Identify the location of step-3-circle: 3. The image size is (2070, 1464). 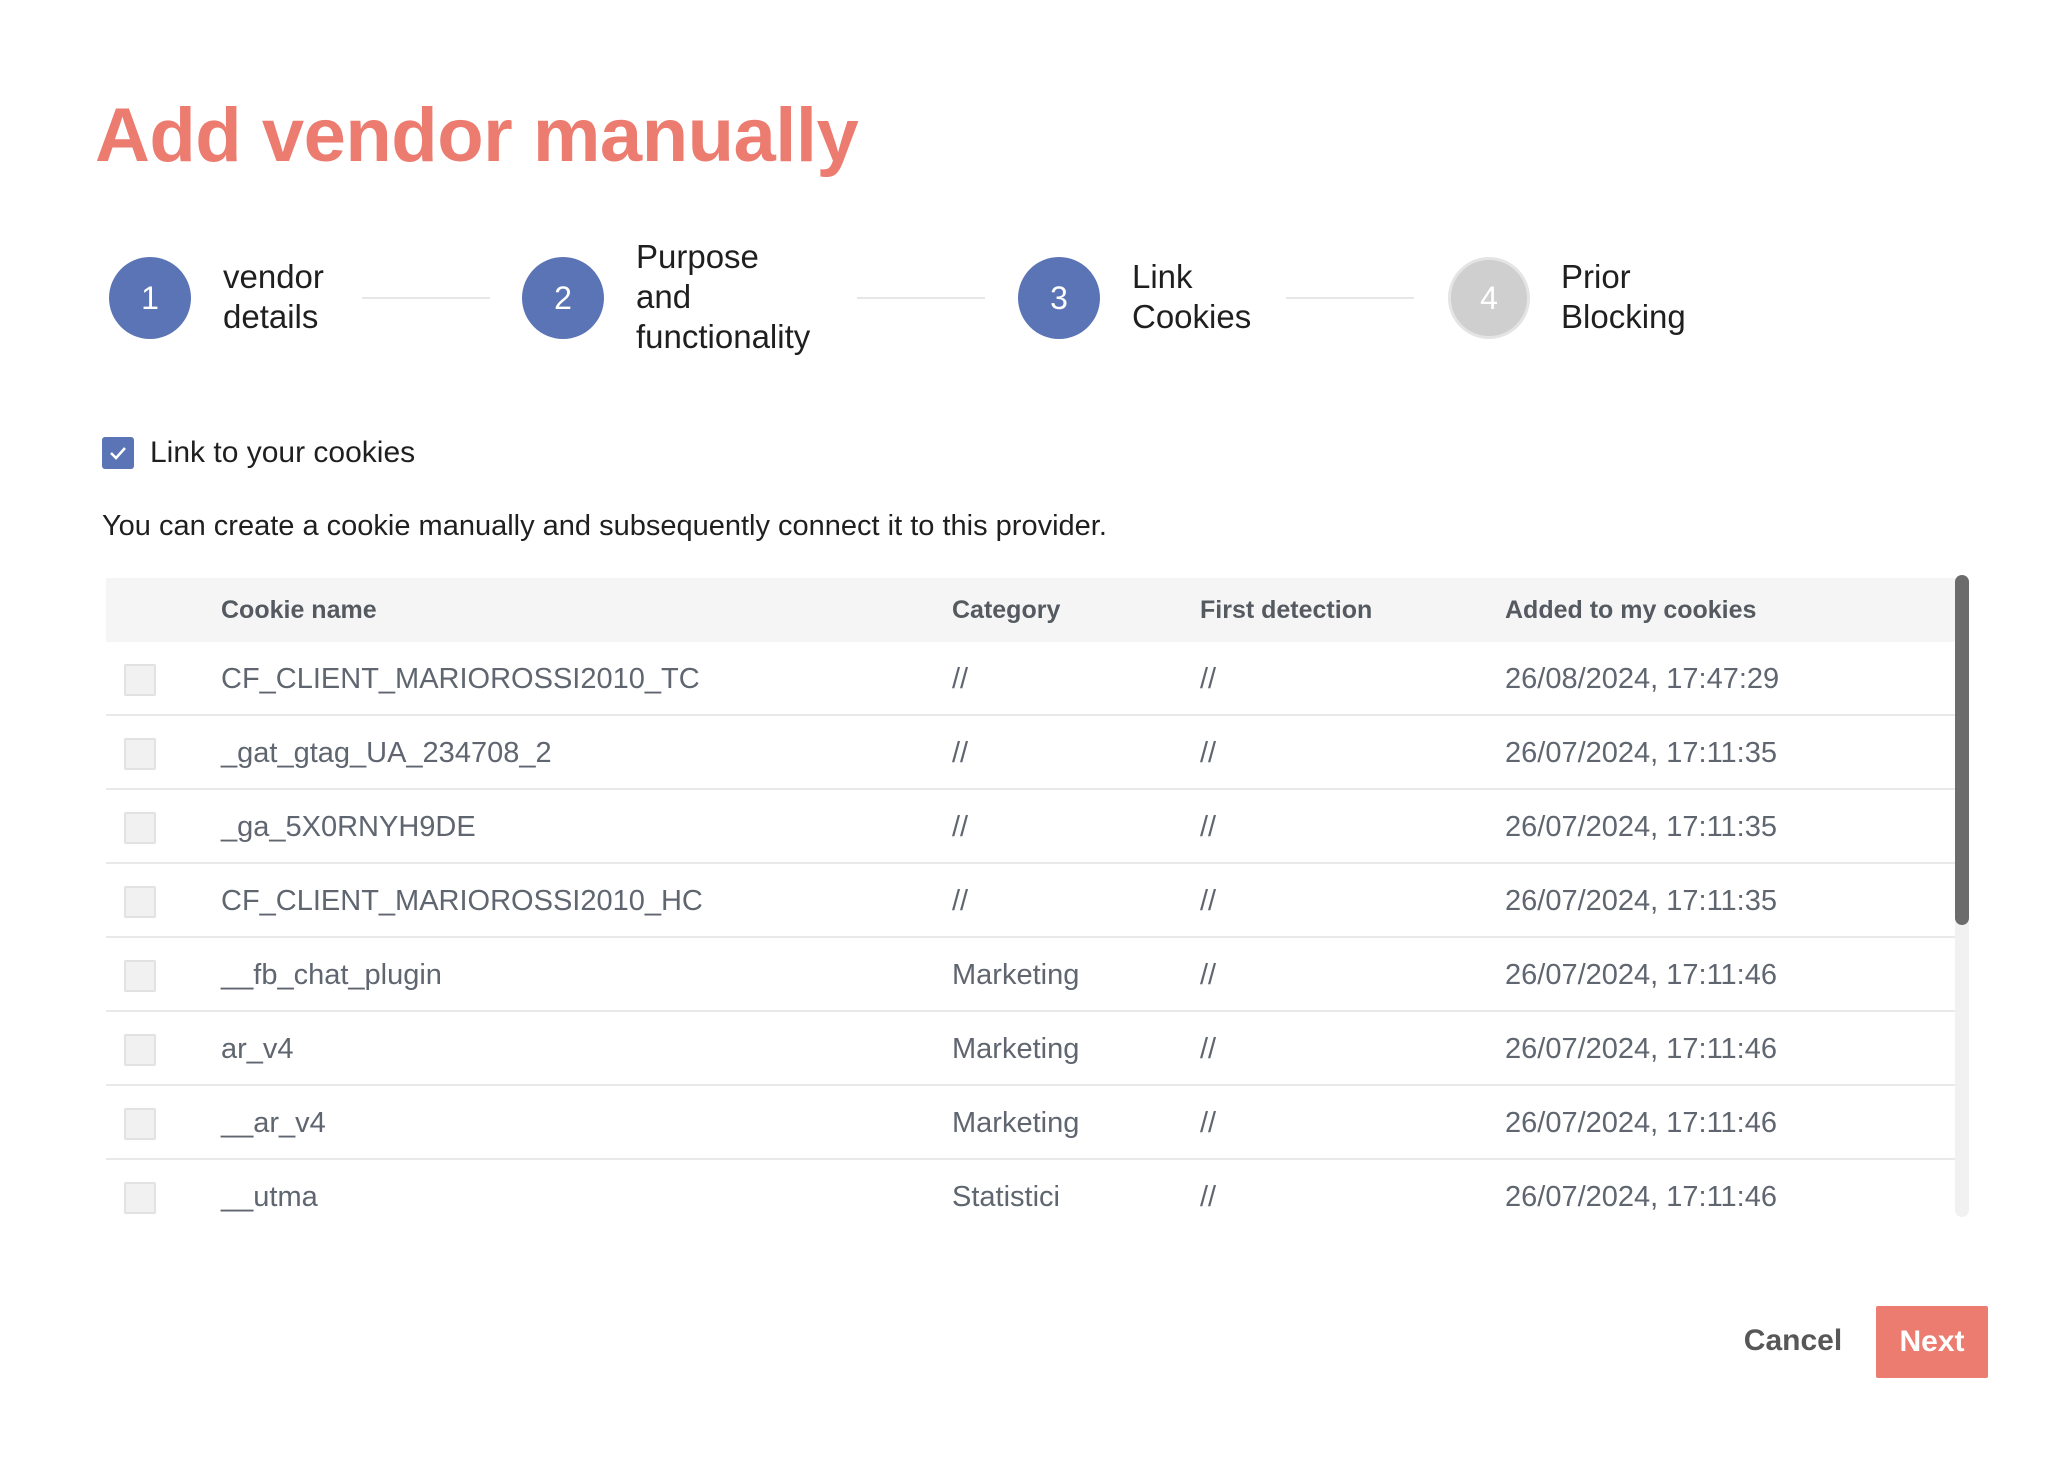
(1059, 298).